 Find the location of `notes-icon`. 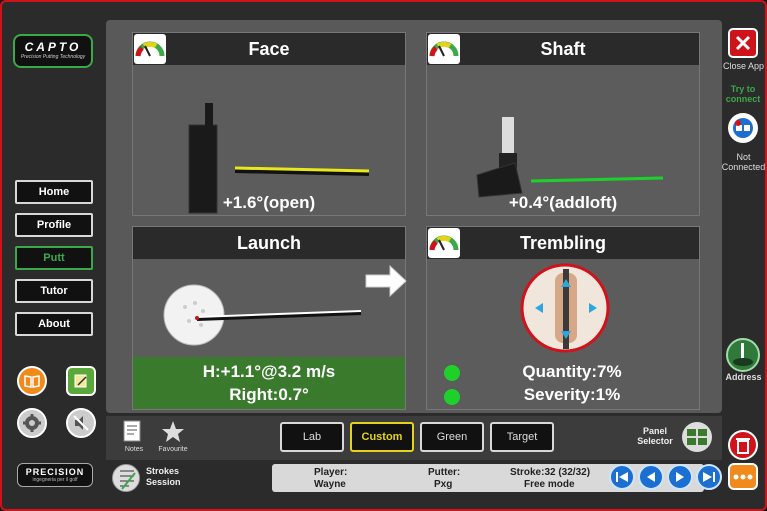

notes-icon is located at coordinates (133, 431).